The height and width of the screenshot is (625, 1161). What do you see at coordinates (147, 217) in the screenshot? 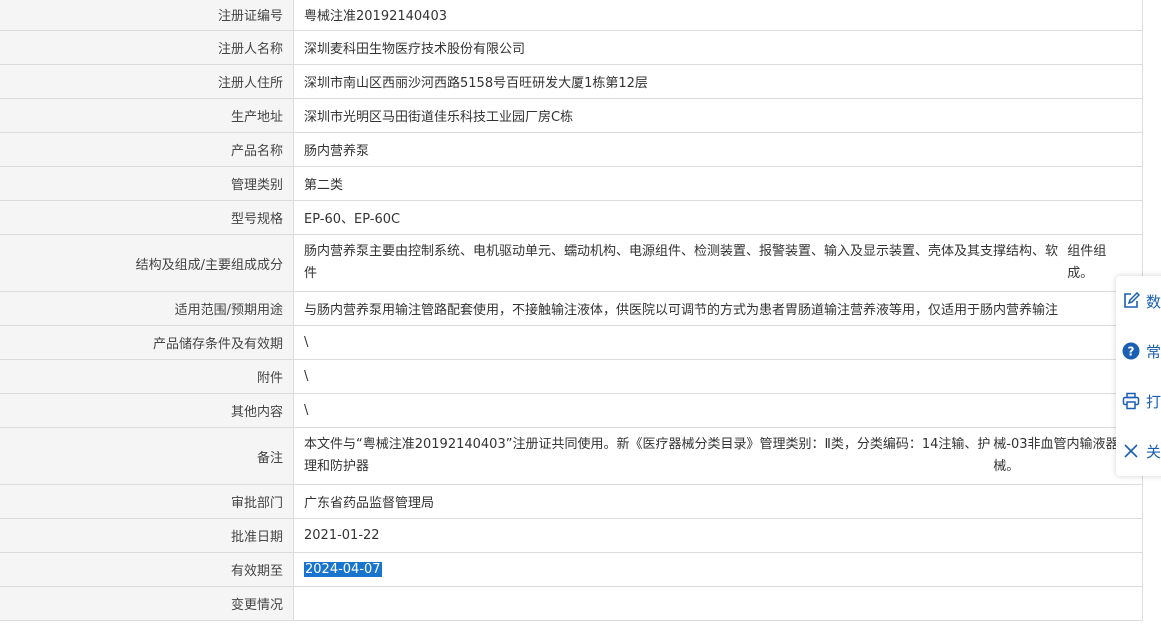
I see `row-label: 型号规格` at bounding box center [147, 217].